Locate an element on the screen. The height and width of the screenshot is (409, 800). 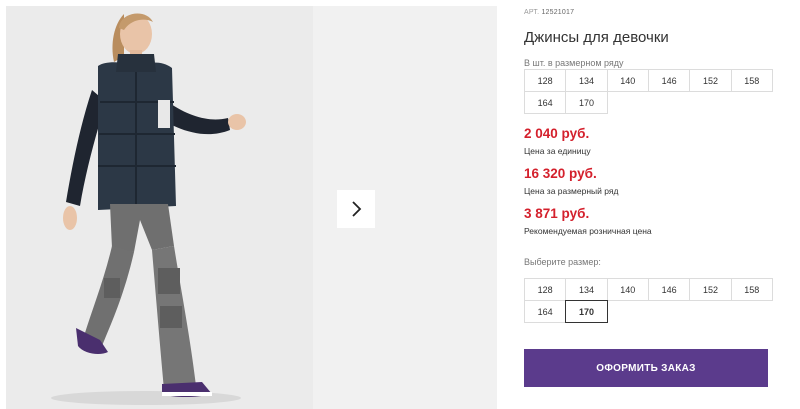
row-price: 16 320 руб. is located at coordinates (560, 173).